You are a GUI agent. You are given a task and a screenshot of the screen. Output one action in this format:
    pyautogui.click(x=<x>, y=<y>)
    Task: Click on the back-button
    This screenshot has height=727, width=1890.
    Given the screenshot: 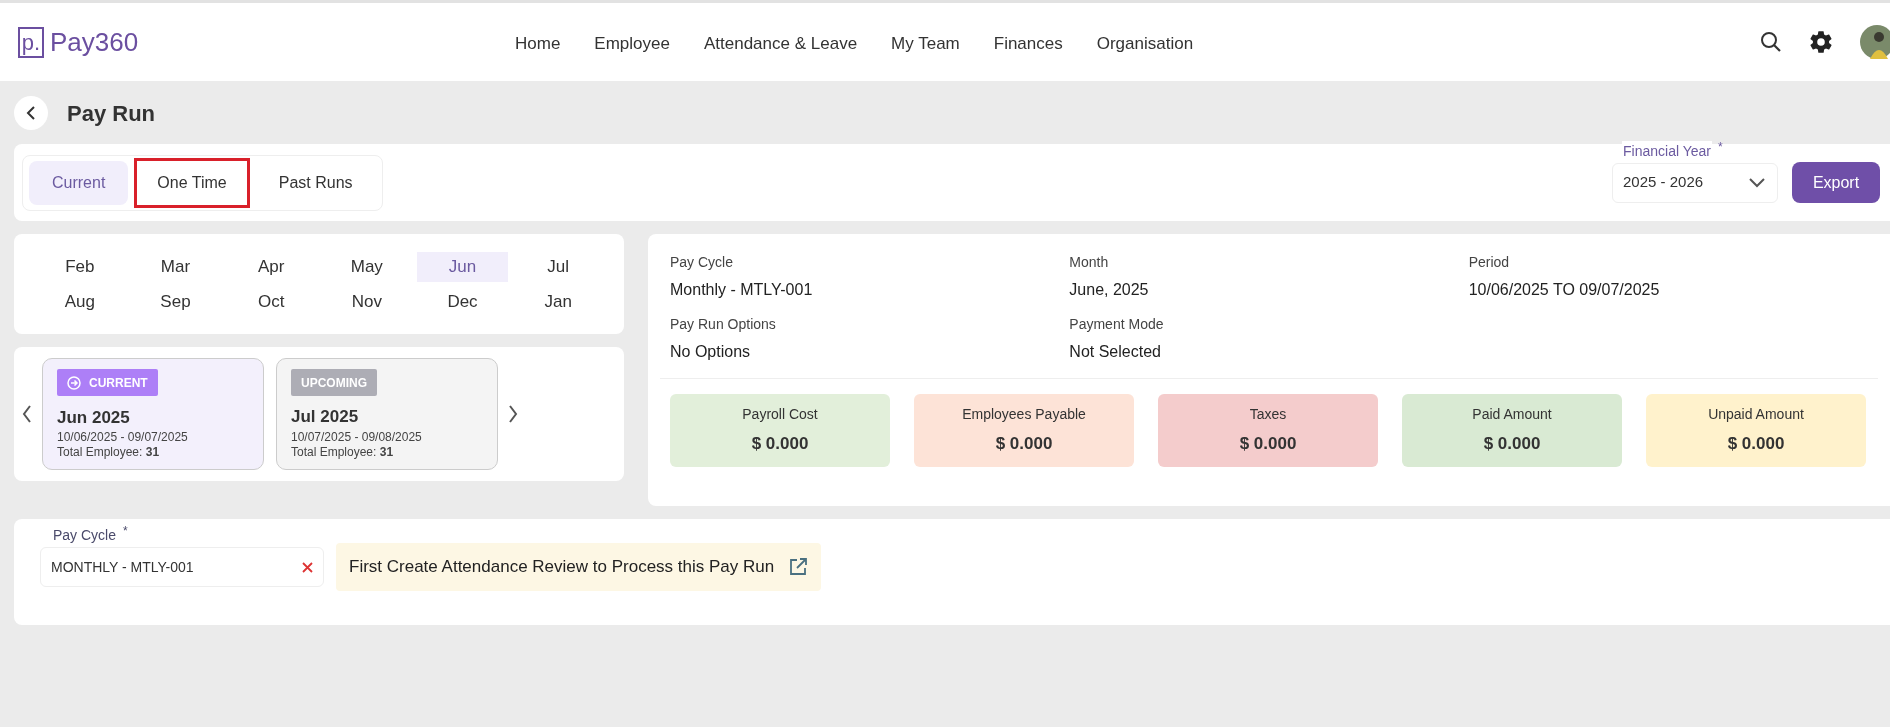 What is the action you would take?
    pyautogui.click(x=31, y=113)
    